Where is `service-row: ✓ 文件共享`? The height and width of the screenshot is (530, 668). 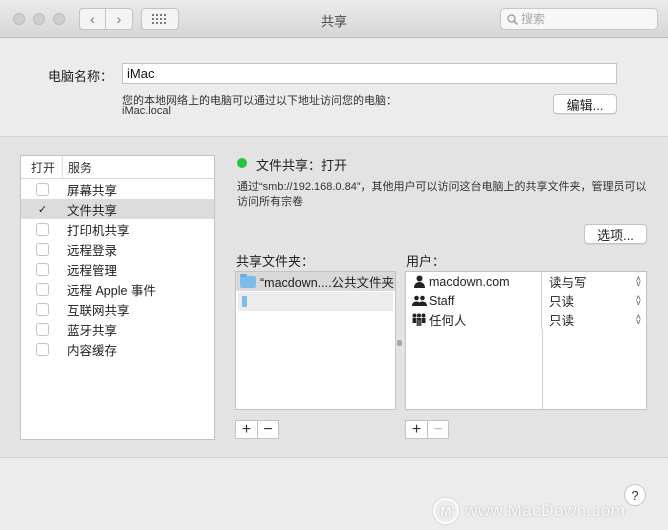
service-row: ✓ 文件共享 is located at coordinates (117, 209).